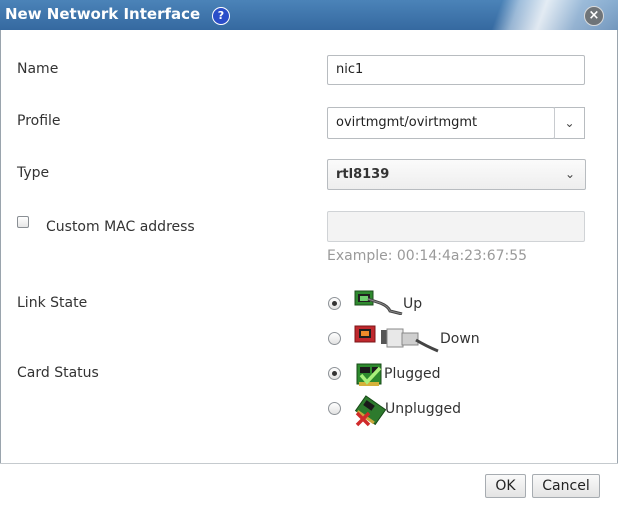  What do you see at coordinates (334, 303) in the screenshot?
I see `link-state-up-radio` at bounding box center [334, 303].